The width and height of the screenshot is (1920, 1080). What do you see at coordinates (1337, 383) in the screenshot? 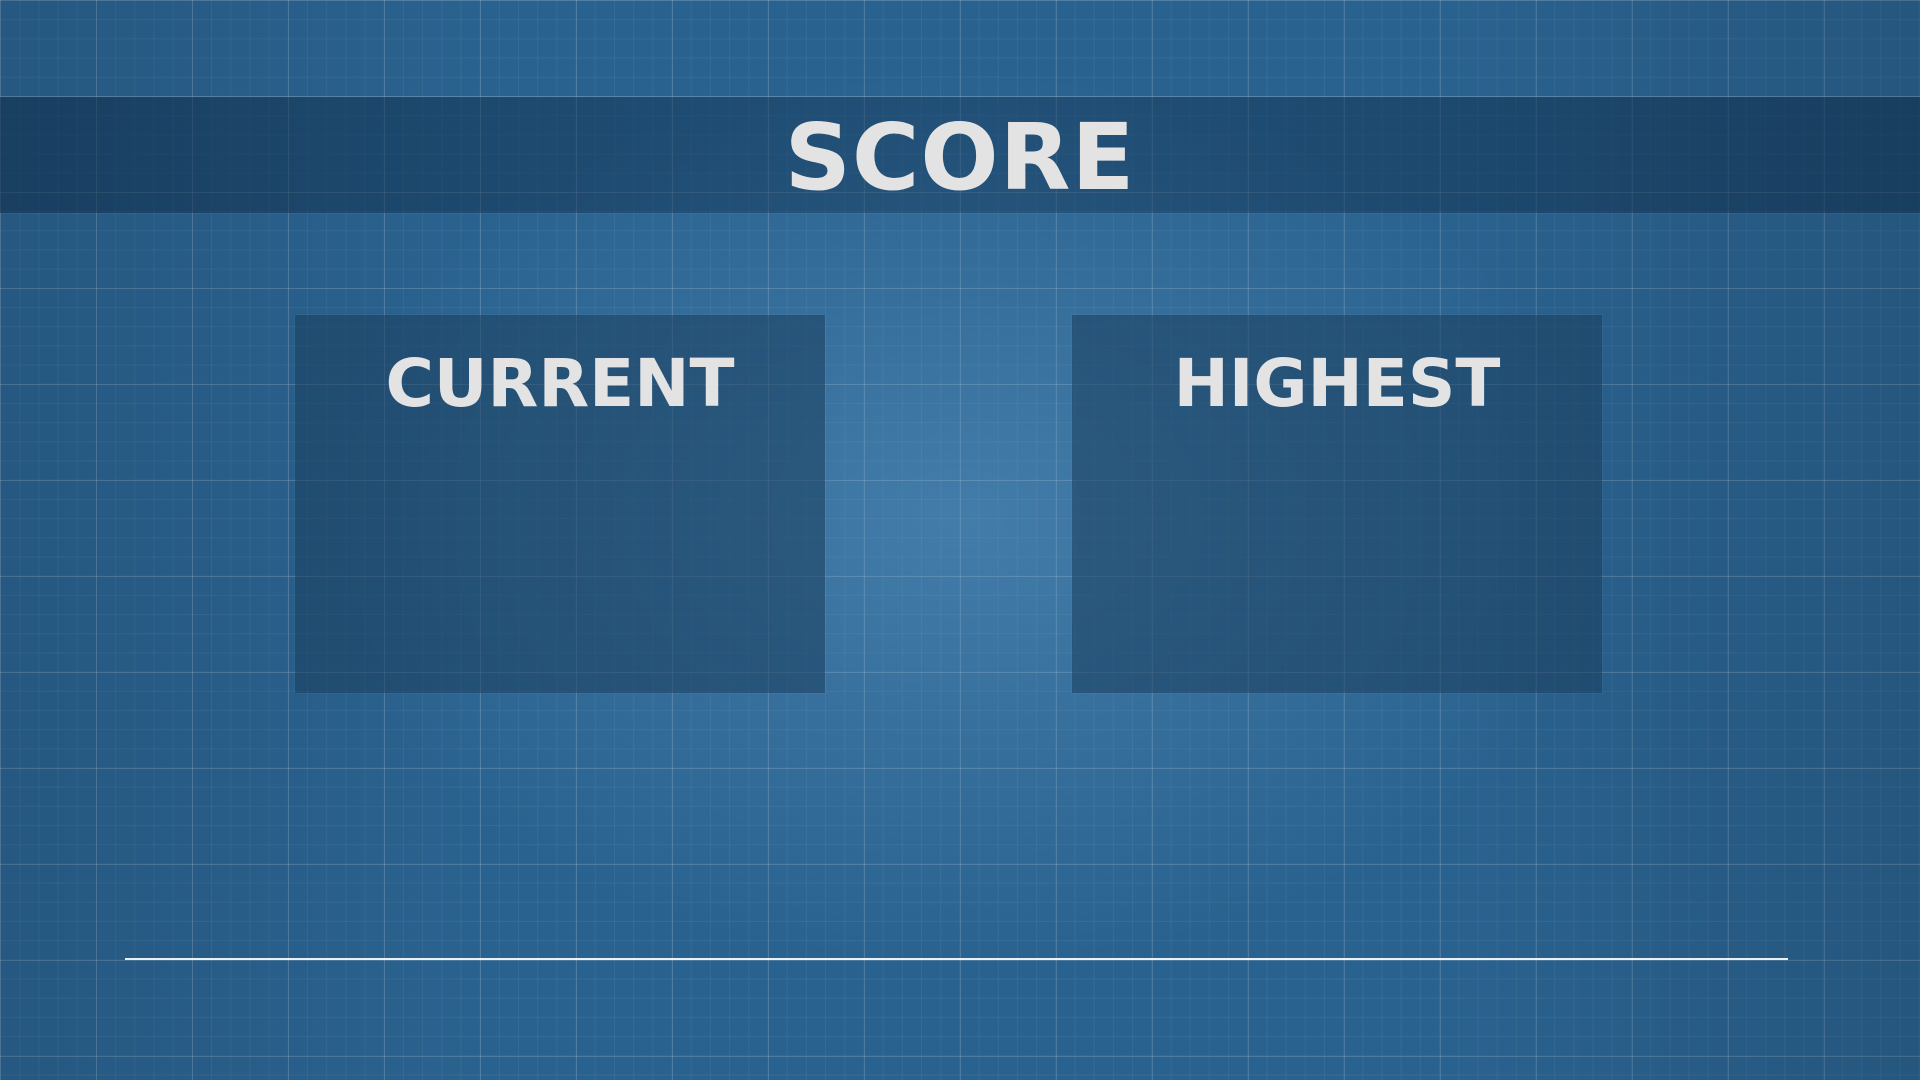
I see `highest-score-label: HIGHEST` at bounding box center [1337, 383].